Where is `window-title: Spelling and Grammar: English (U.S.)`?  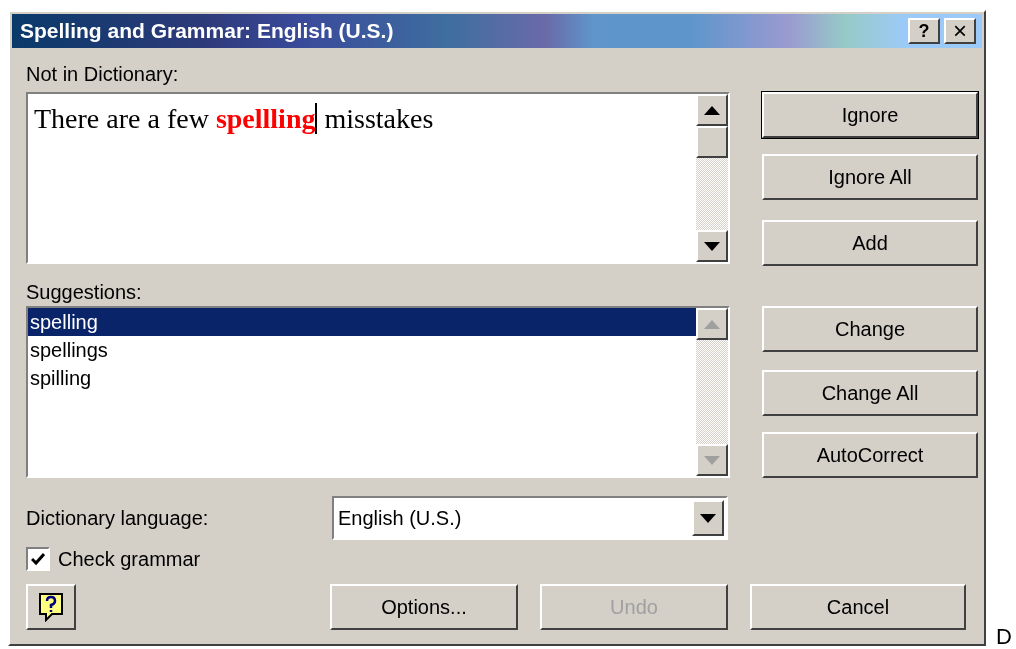 window-title: Spelling and Grammar: English (U.S.) is located at coordinates (207, 31).